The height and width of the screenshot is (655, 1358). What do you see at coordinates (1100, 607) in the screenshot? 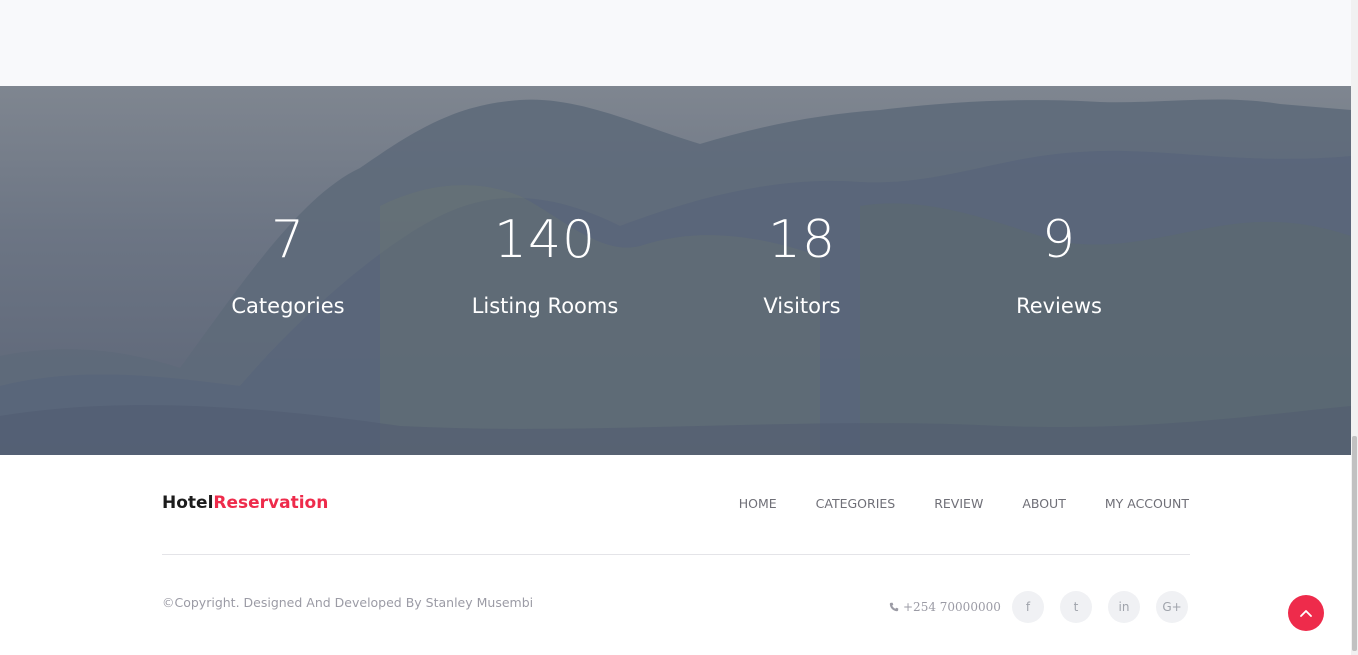
I see `social-links: f t in G+` at bounding box center [1100, 607].